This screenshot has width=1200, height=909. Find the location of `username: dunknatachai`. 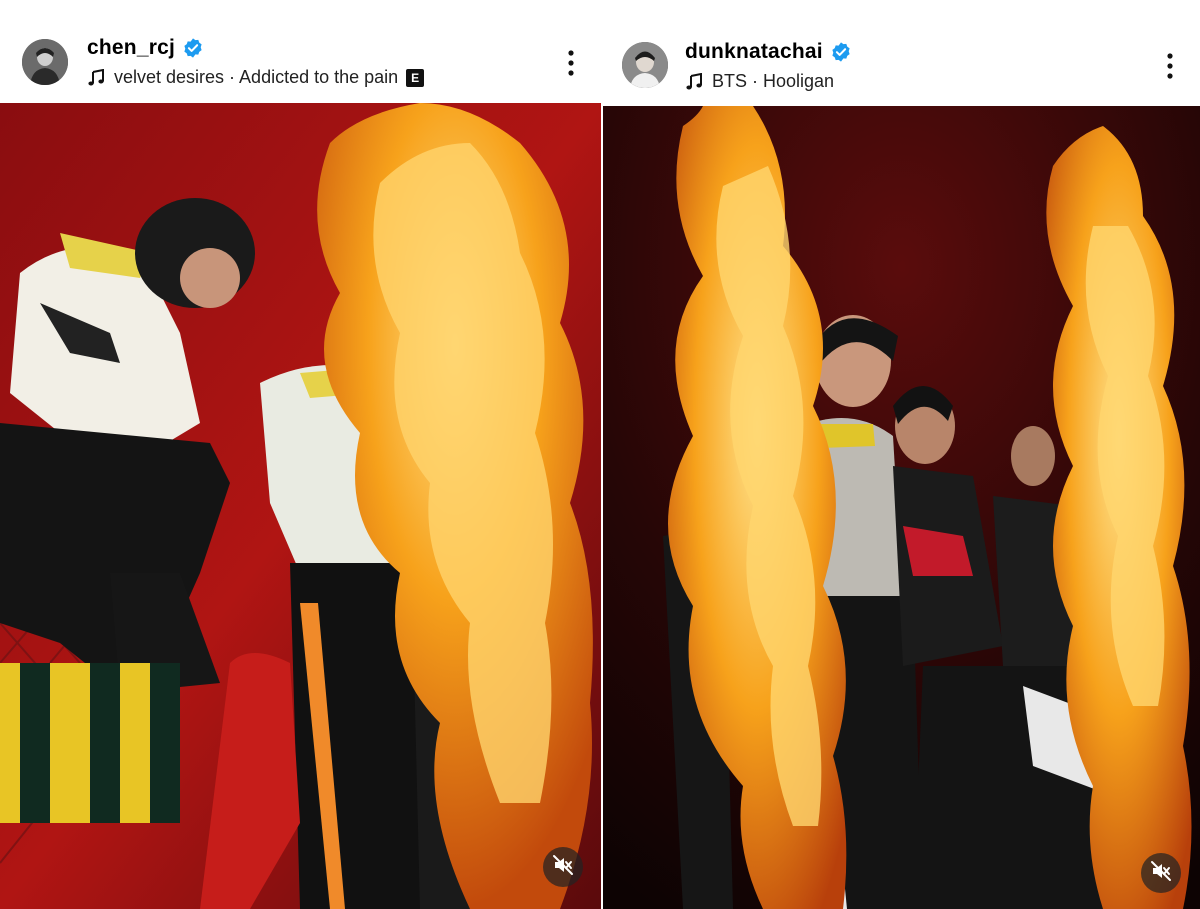

username: dunknatachai is located at coordinates (754, 52).